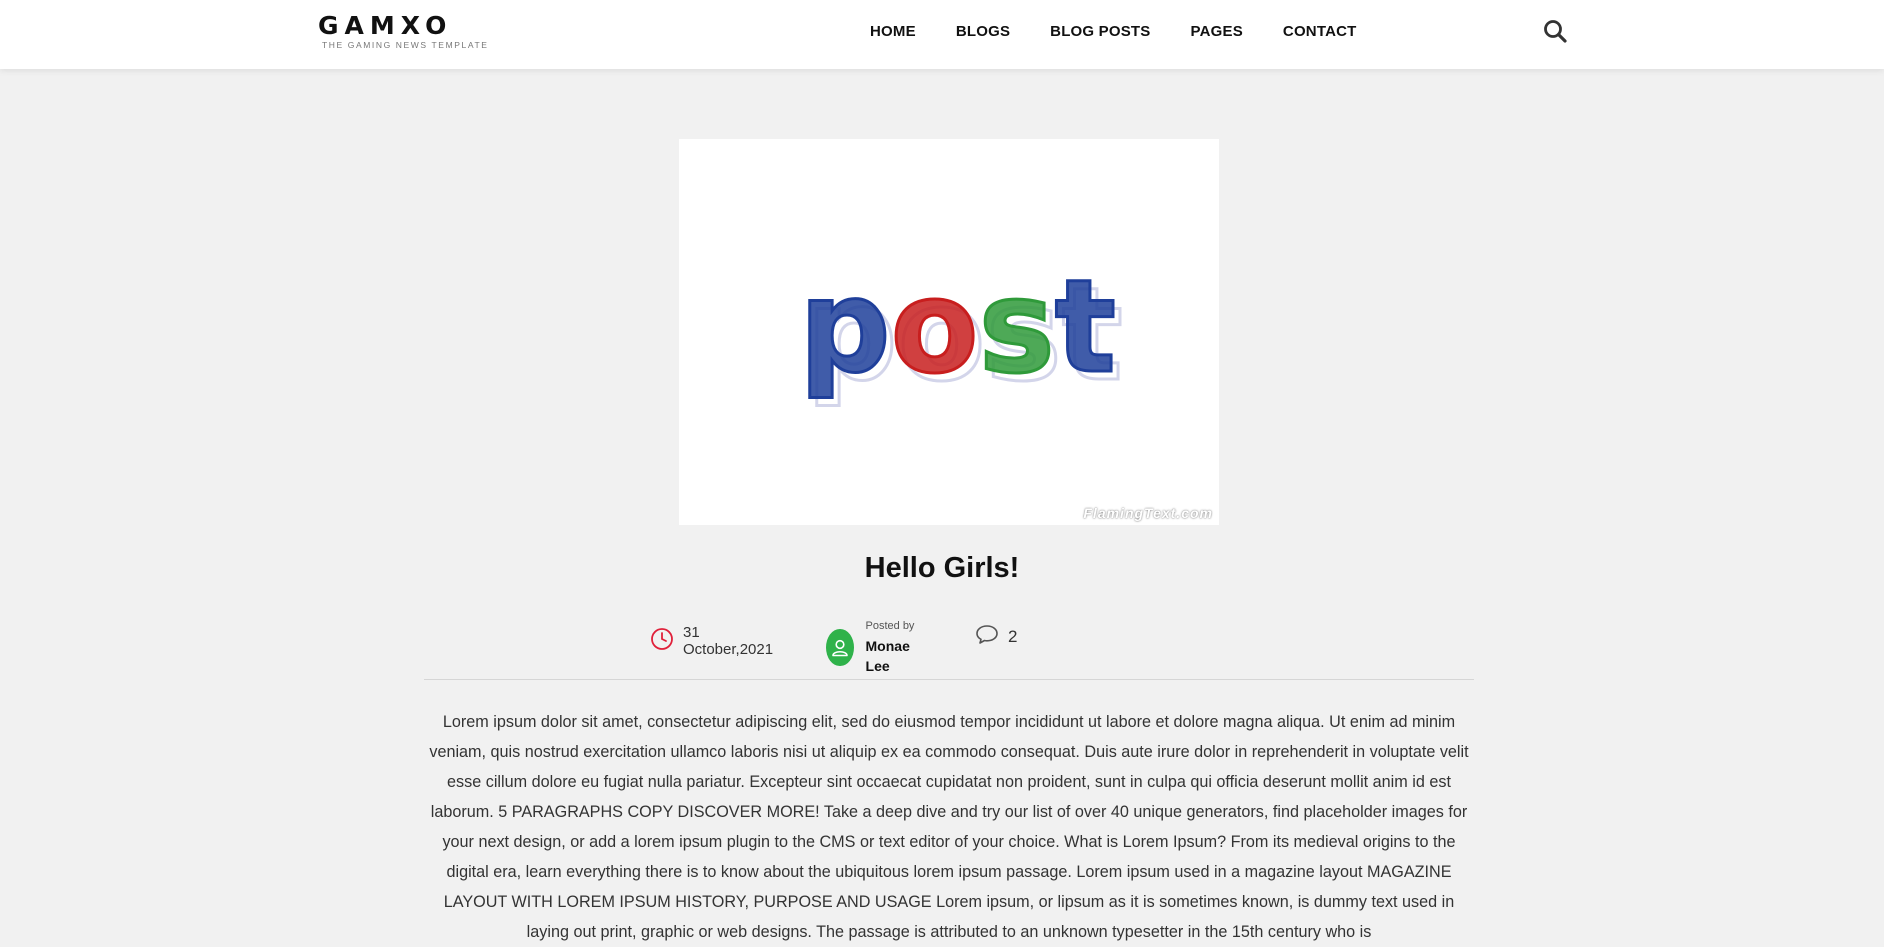 Image resolution: width=1884 pixels, height=947 pixels. What do you see at coordinates (935, 327) in the screenshot?
I see `word-art-letter: o` at bounding box center [935, 327].